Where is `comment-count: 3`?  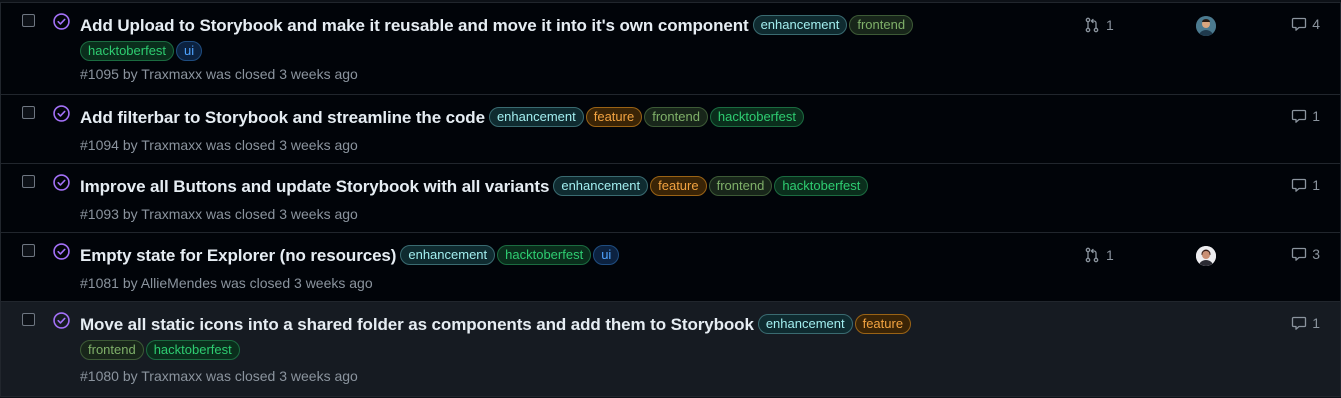 comment-count: 3 is located at coordinates (1316, 254).